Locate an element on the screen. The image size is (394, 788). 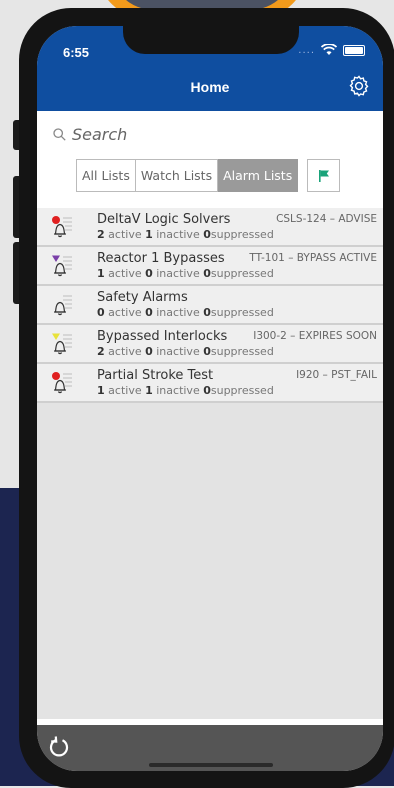
refresh-icon is located at coordinates (59, 747).